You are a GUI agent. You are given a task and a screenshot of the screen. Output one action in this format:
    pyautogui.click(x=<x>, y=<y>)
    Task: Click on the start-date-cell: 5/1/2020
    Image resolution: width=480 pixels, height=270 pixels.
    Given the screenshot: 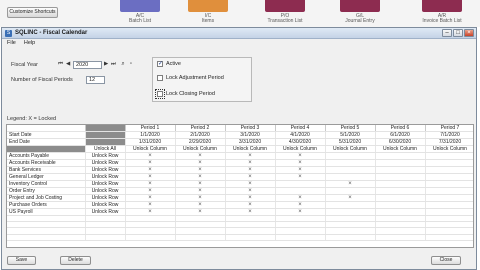 What is the action you would take?
    pyautogui.click(x=350, y=135)
    